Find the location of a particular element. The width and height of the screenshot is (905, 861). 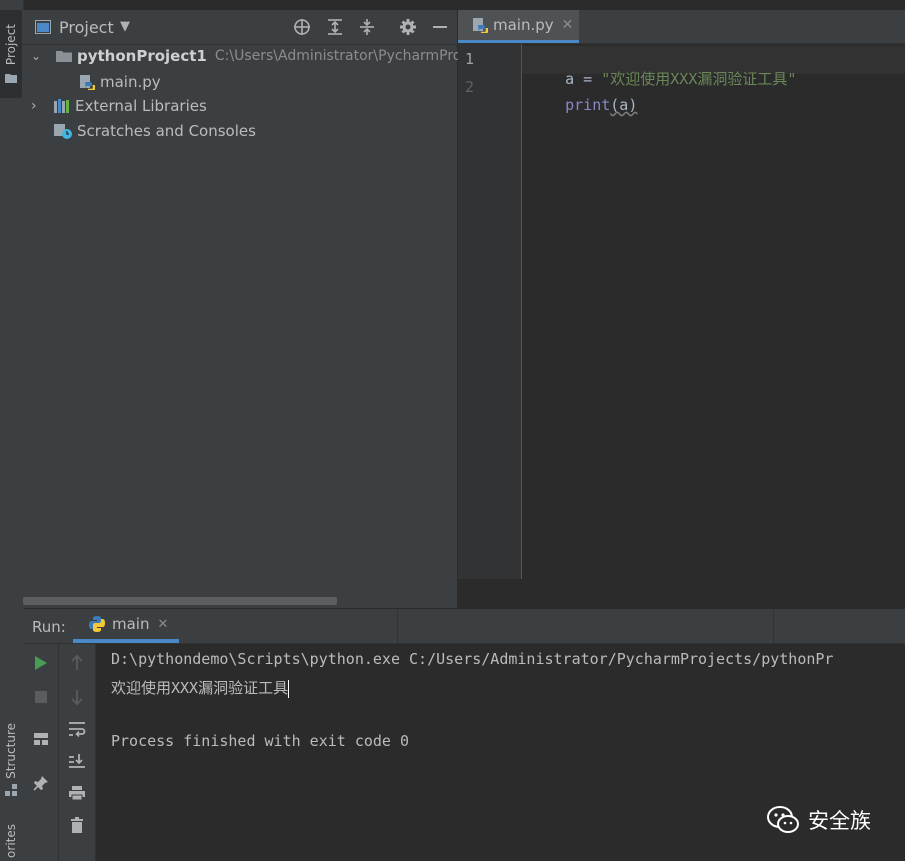

gear-icon is located at coordinates (408, 27).